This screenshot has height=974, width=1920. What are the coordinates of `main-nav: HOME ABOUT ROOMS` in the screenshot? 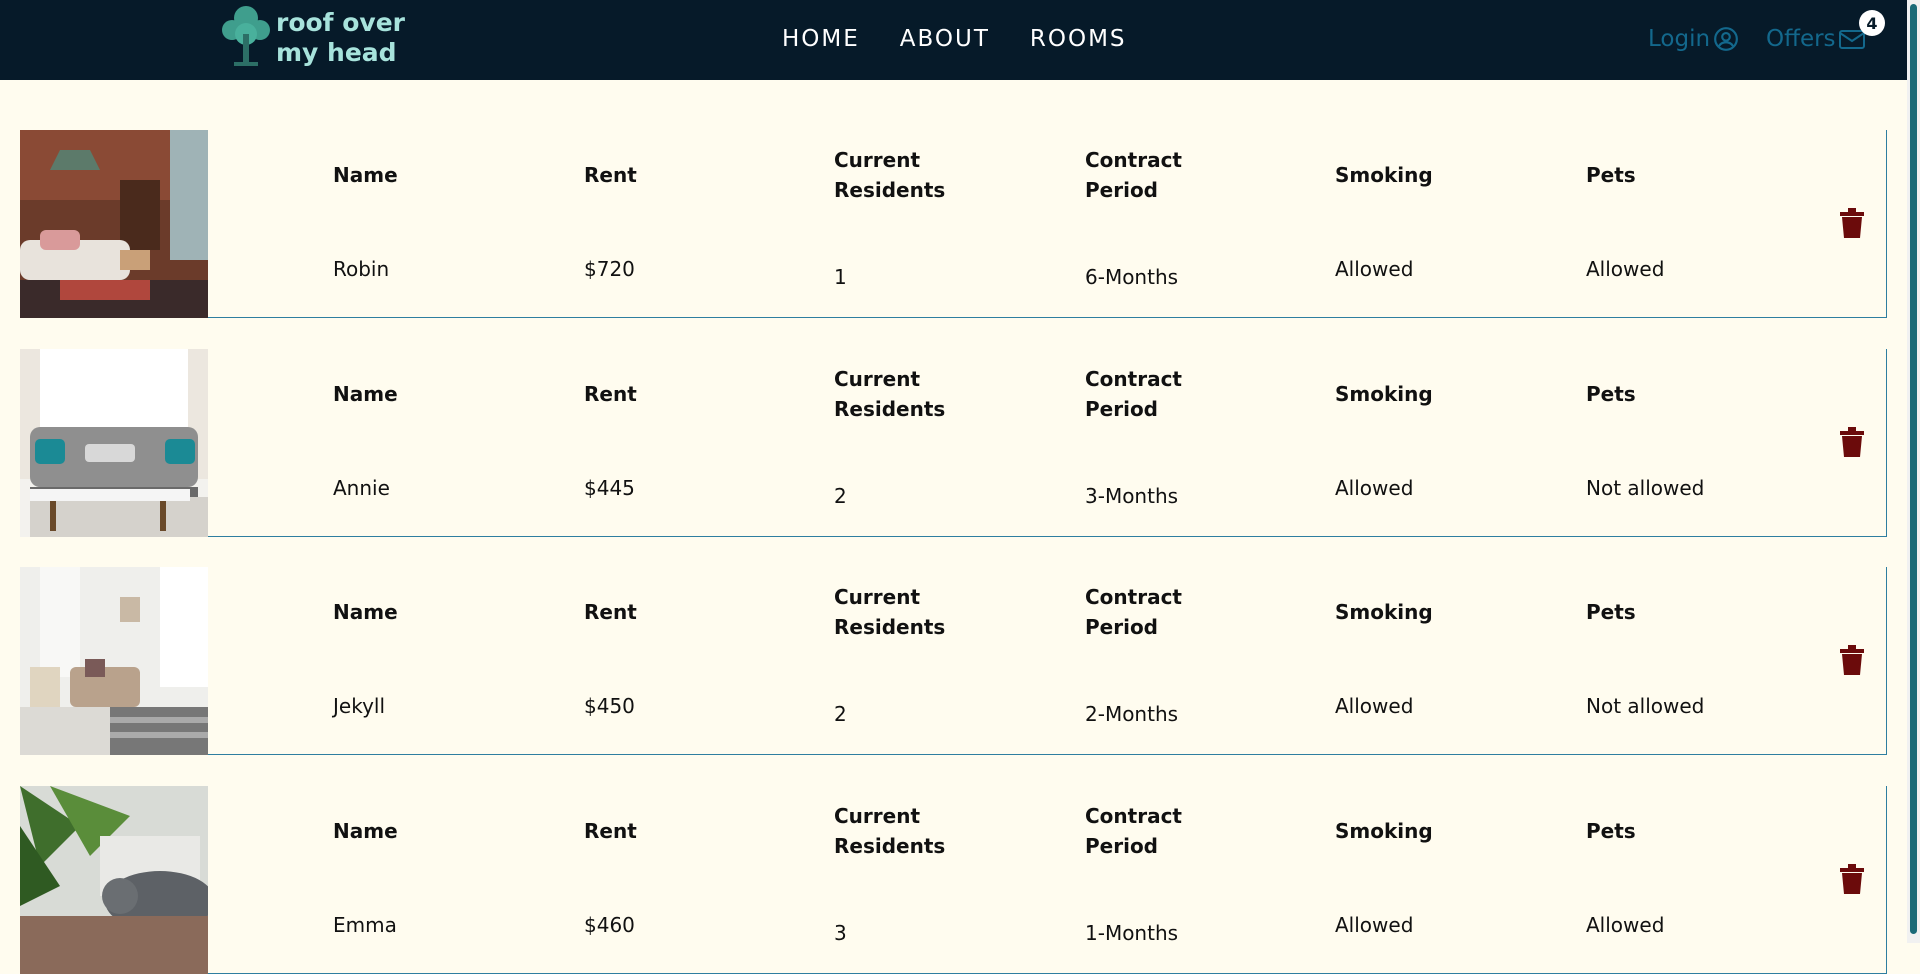 It's located at (954, 39).